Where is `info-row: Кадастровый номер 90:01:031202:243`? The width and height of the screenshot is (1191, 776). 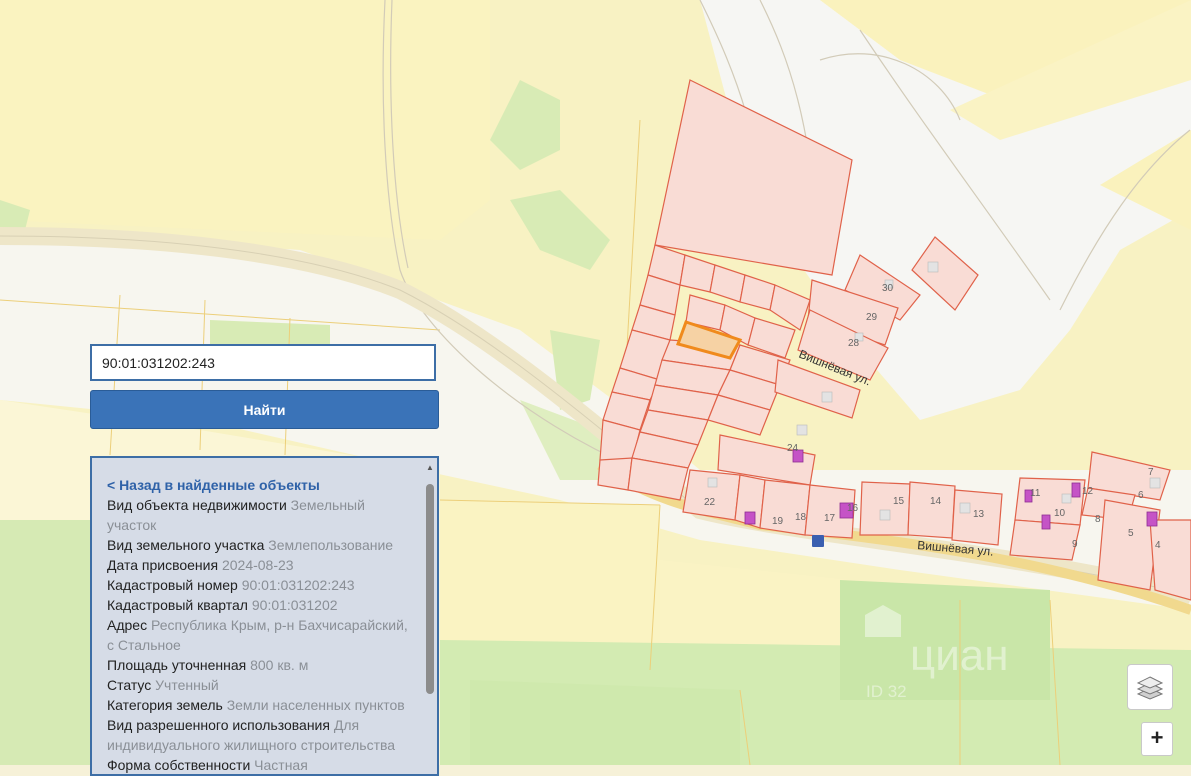 info-row: Кадастровый номер 90:01:031202:243 is located at coordinates (259, 585).